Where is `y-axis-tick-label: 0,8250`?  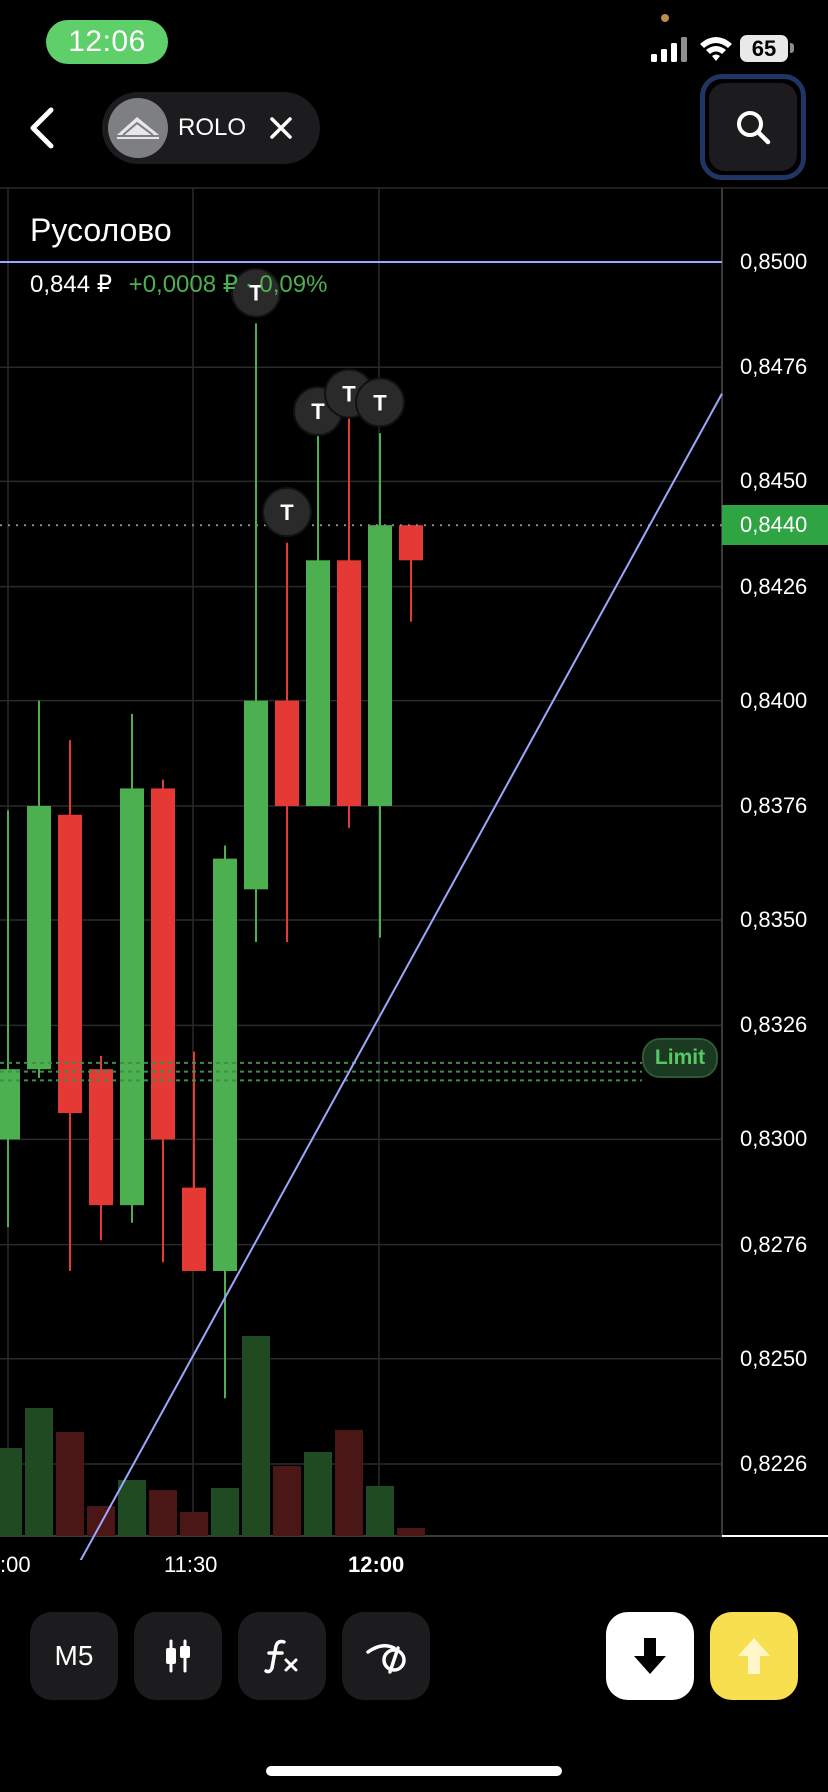
y-axis-tick-label: 0,8250 is located at coordinates (774, 1358).